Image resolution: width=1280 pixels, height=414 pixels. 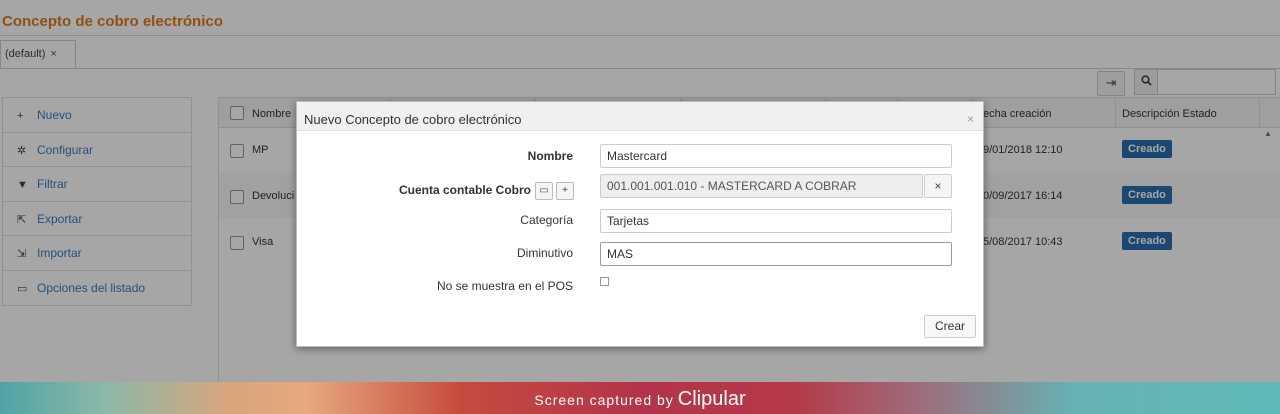 I want to click on nombre-input: Mastercard, so click(x=776, y=156).